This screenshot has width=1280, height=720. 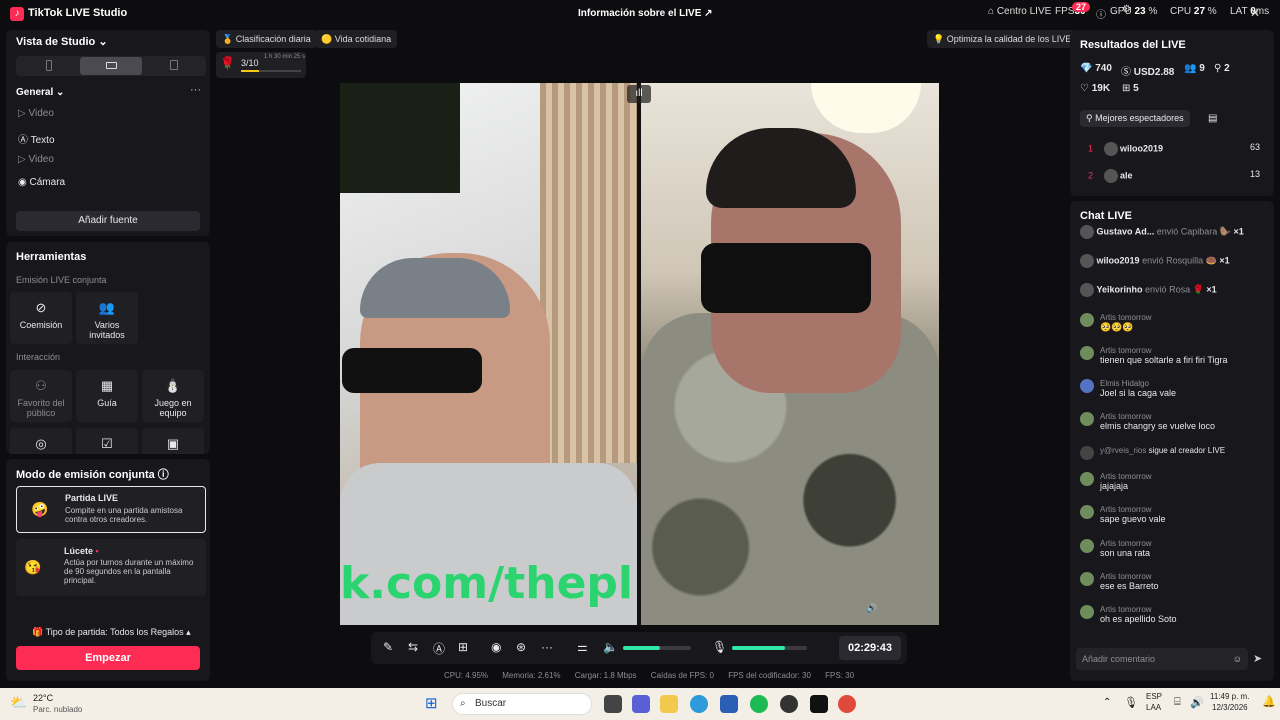 What do you see at coordinates (431, 703) in the screenshot?
I see `windows-start-icon: ⊞` at bounding box center [431, 703].